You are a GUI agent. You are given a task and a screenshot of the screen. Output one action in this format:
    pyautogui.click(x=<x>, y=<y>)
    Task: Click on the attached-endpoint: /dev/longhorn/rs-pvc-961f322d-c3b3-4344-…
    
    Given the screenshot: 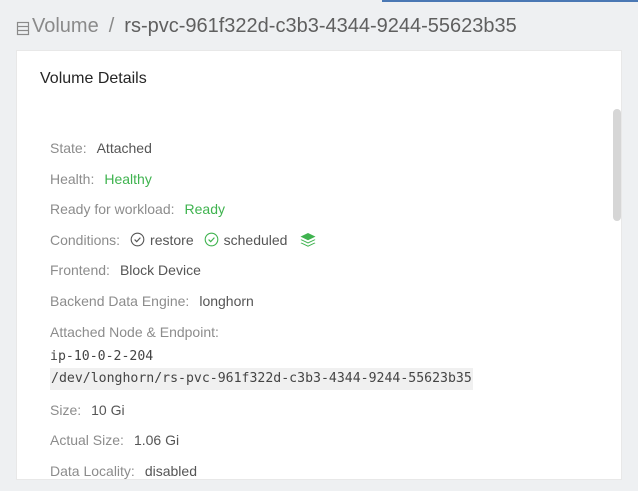 What is the action you would take?
    pyautogui.click(x=261, y=378)
    